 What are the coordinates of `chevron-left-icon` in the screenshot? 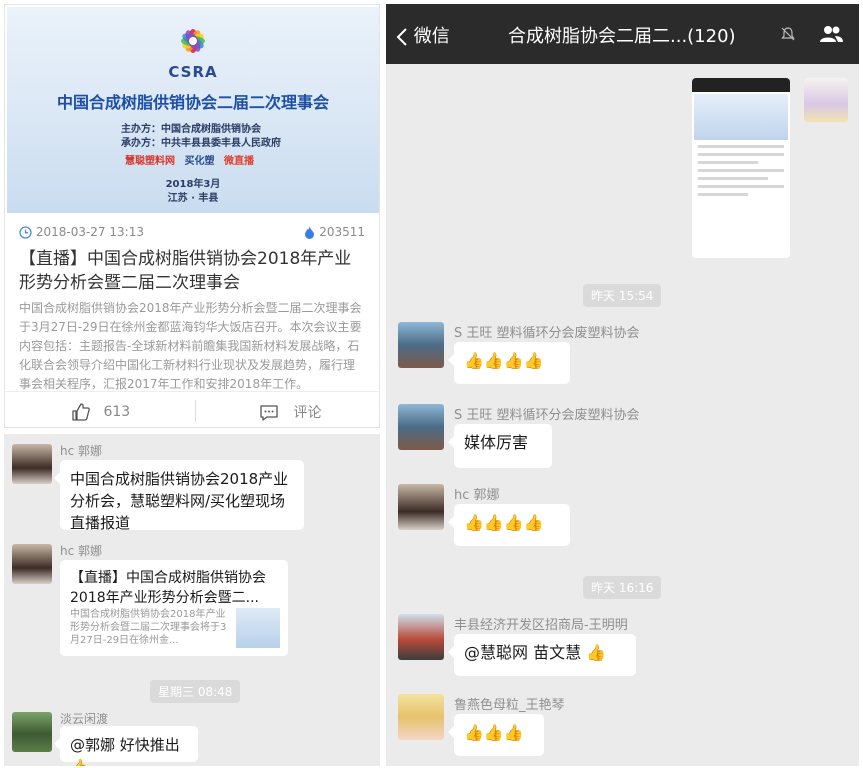 It's located at (401, 37).